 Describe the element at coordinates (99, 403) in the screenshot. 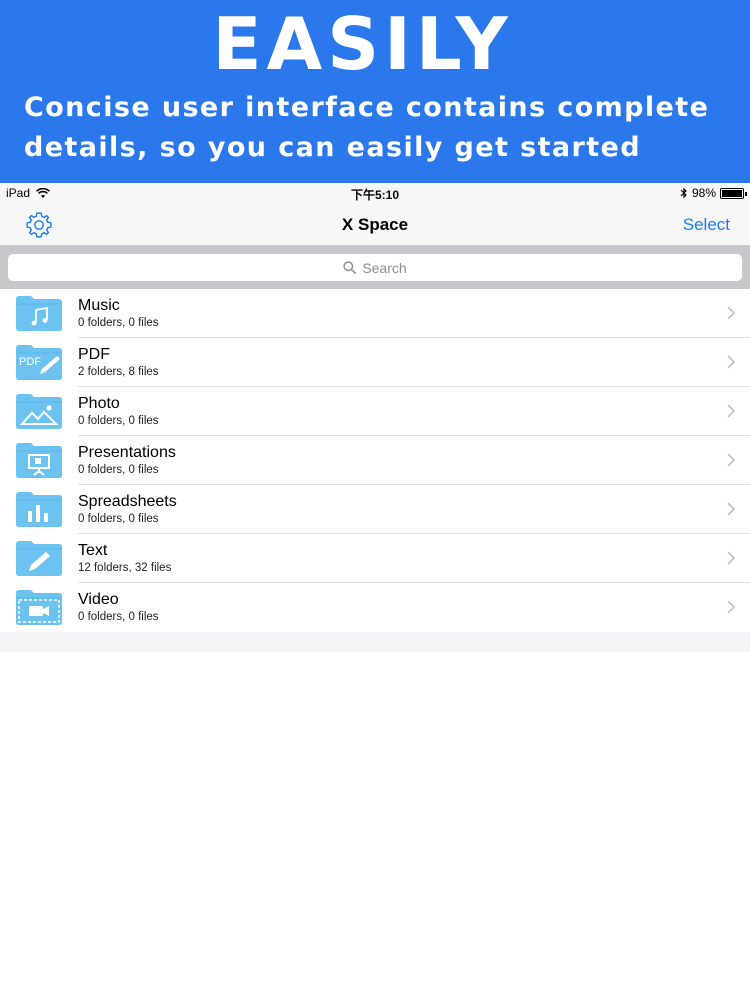

I see `folder-name: Photo` at that location.